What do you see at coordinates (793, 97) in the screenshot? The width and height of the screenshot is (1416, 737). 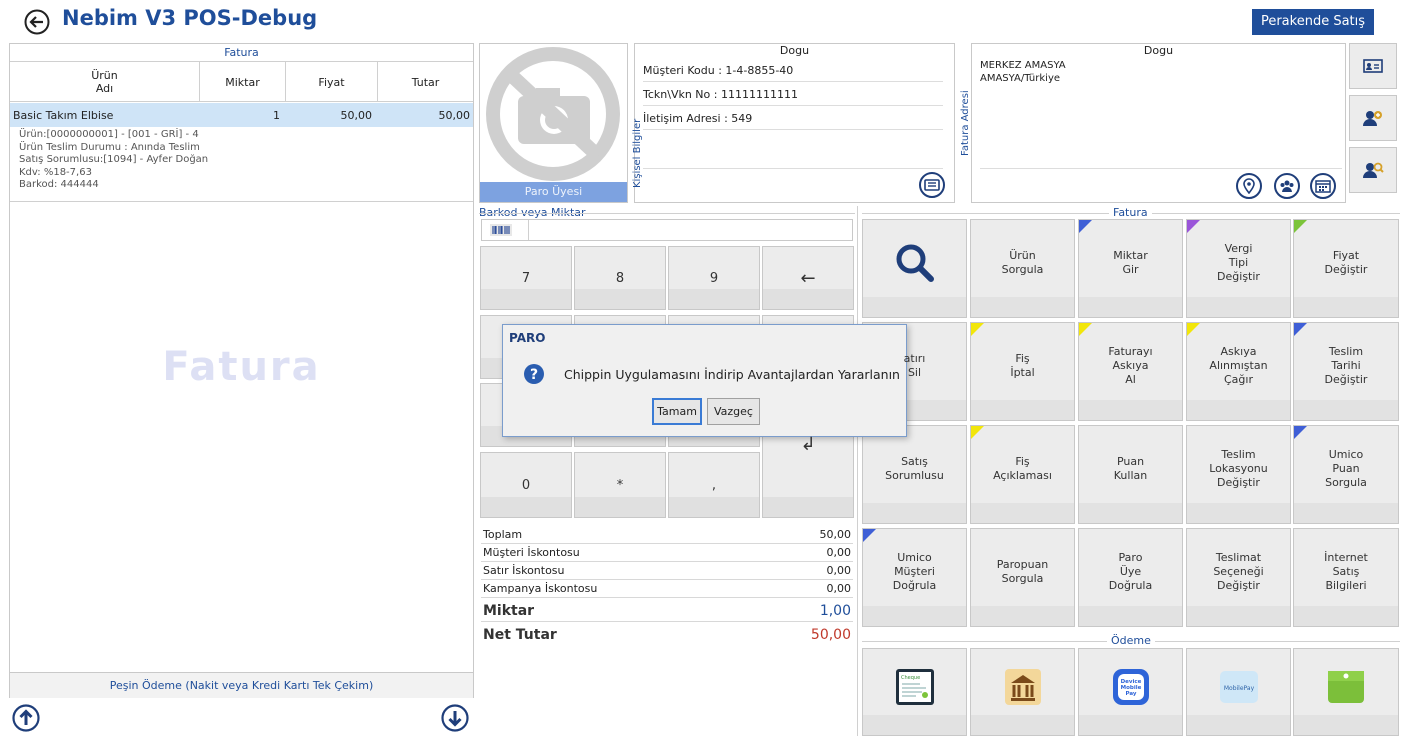 I see `tax-number: Tckn\Vkn No : 11111111111` at bounding box center [793, 97].